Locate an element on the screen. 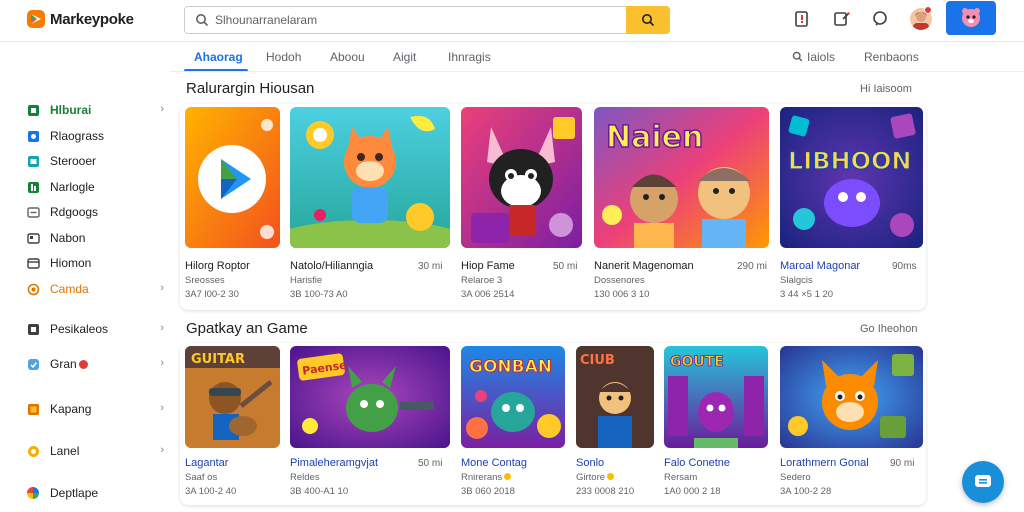  thumb-title: Naien is located at coordinates (654, 137).